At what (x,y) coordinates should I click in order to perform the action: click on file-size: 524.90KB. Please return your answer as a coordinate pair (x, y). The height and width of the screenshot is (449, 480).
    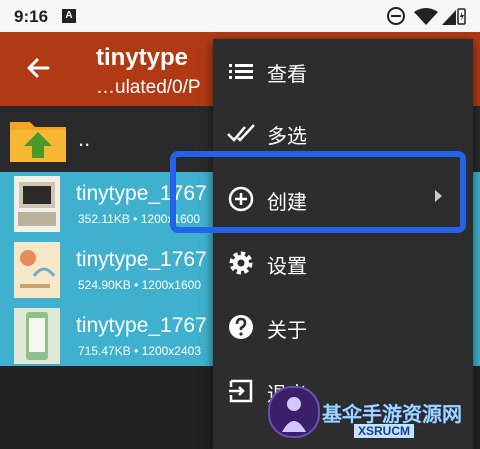
    Looking at the image, I should click on (104, 285).